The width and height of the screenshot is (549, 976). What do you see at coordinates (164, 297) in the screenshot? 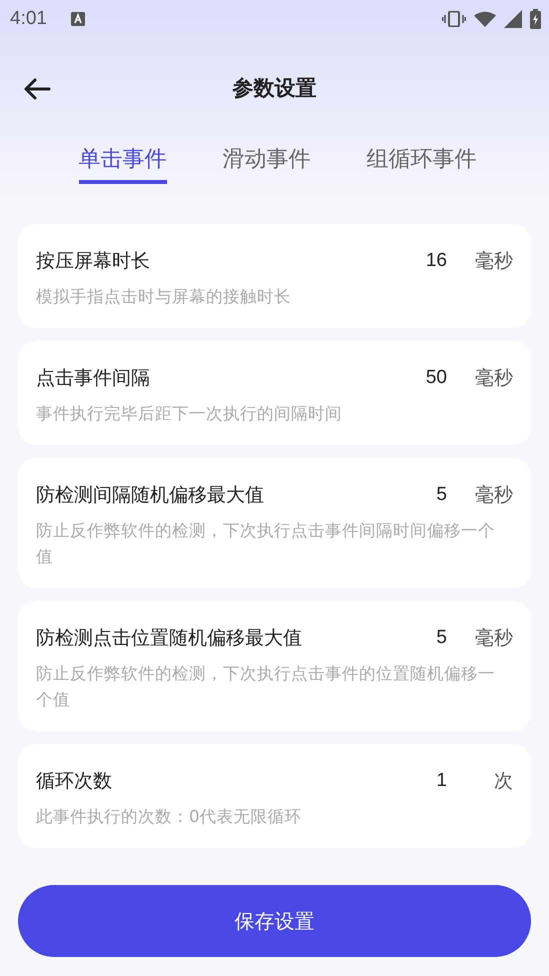
I see `setting-description: 模拟手指点击时与屏幕的接触时长` at bounding box center [164, 297].